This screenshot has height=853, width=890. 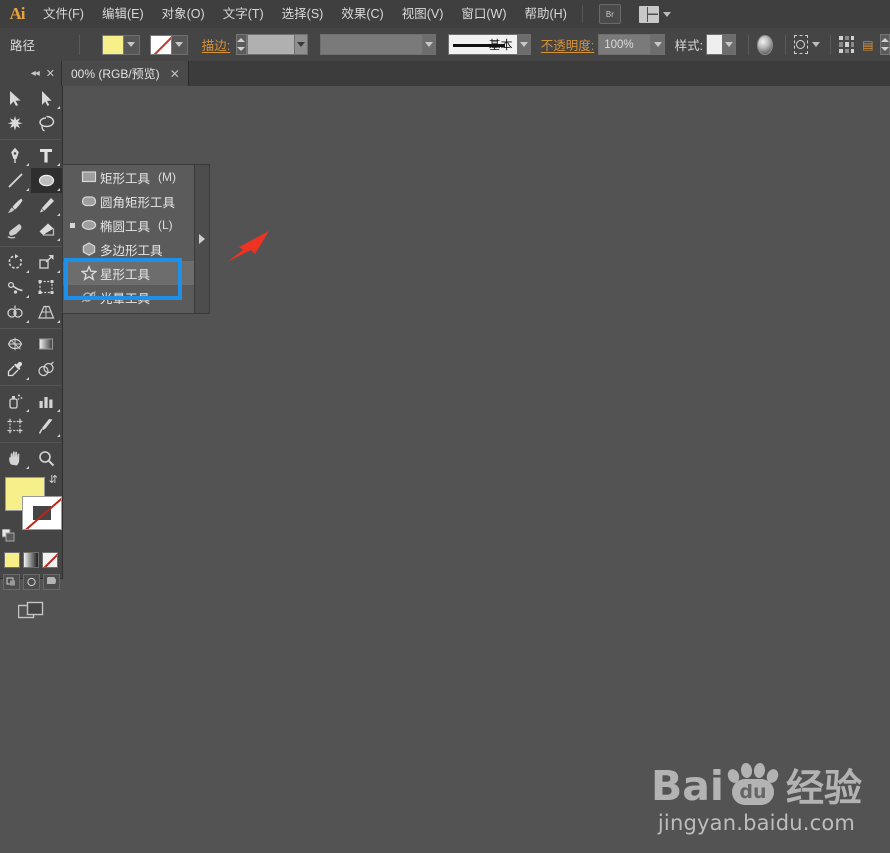 I want to click on baidu-jingyan-watermark: Bai du 经验 jingyan.baidu.com, so click(x=756, y=798).